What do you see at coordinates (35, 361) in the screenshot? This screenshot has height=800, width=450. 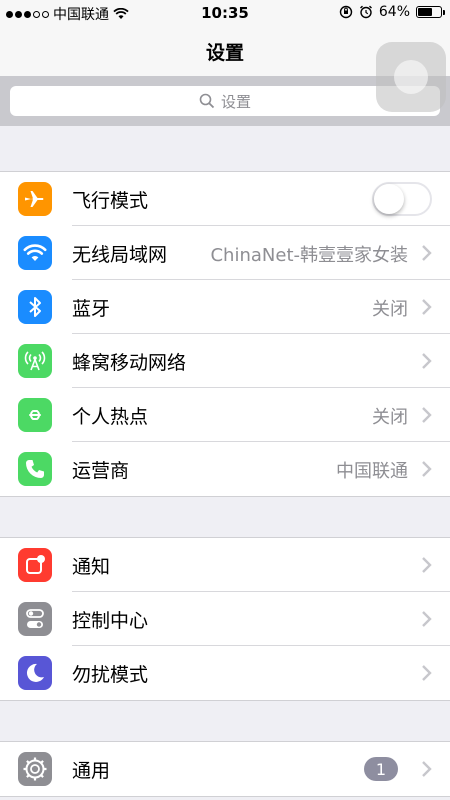 I see `cellular-icon` at bounding box center [35, 361].